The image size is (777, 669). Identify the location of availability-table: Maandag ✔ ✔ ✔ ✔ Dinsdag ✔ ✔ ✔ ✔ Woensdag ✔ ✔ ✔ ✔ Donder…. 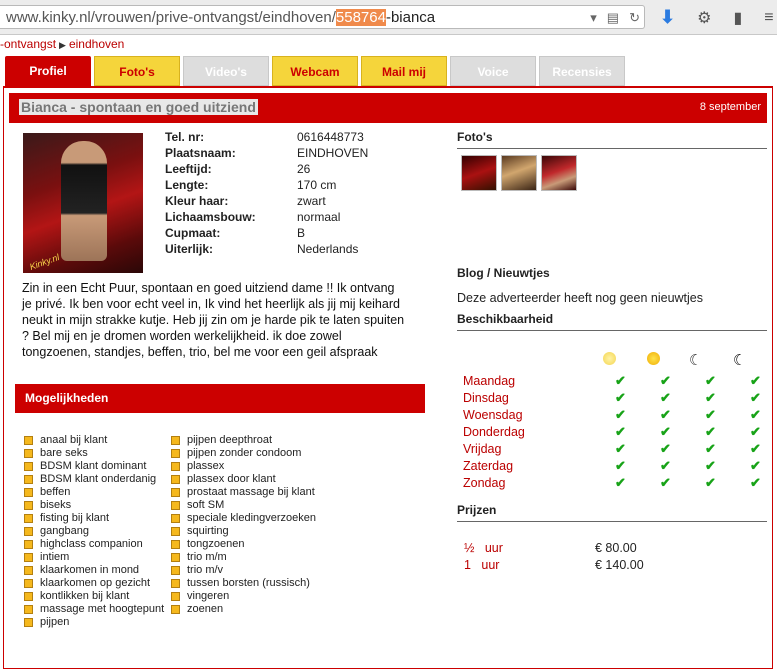
(620, 431).